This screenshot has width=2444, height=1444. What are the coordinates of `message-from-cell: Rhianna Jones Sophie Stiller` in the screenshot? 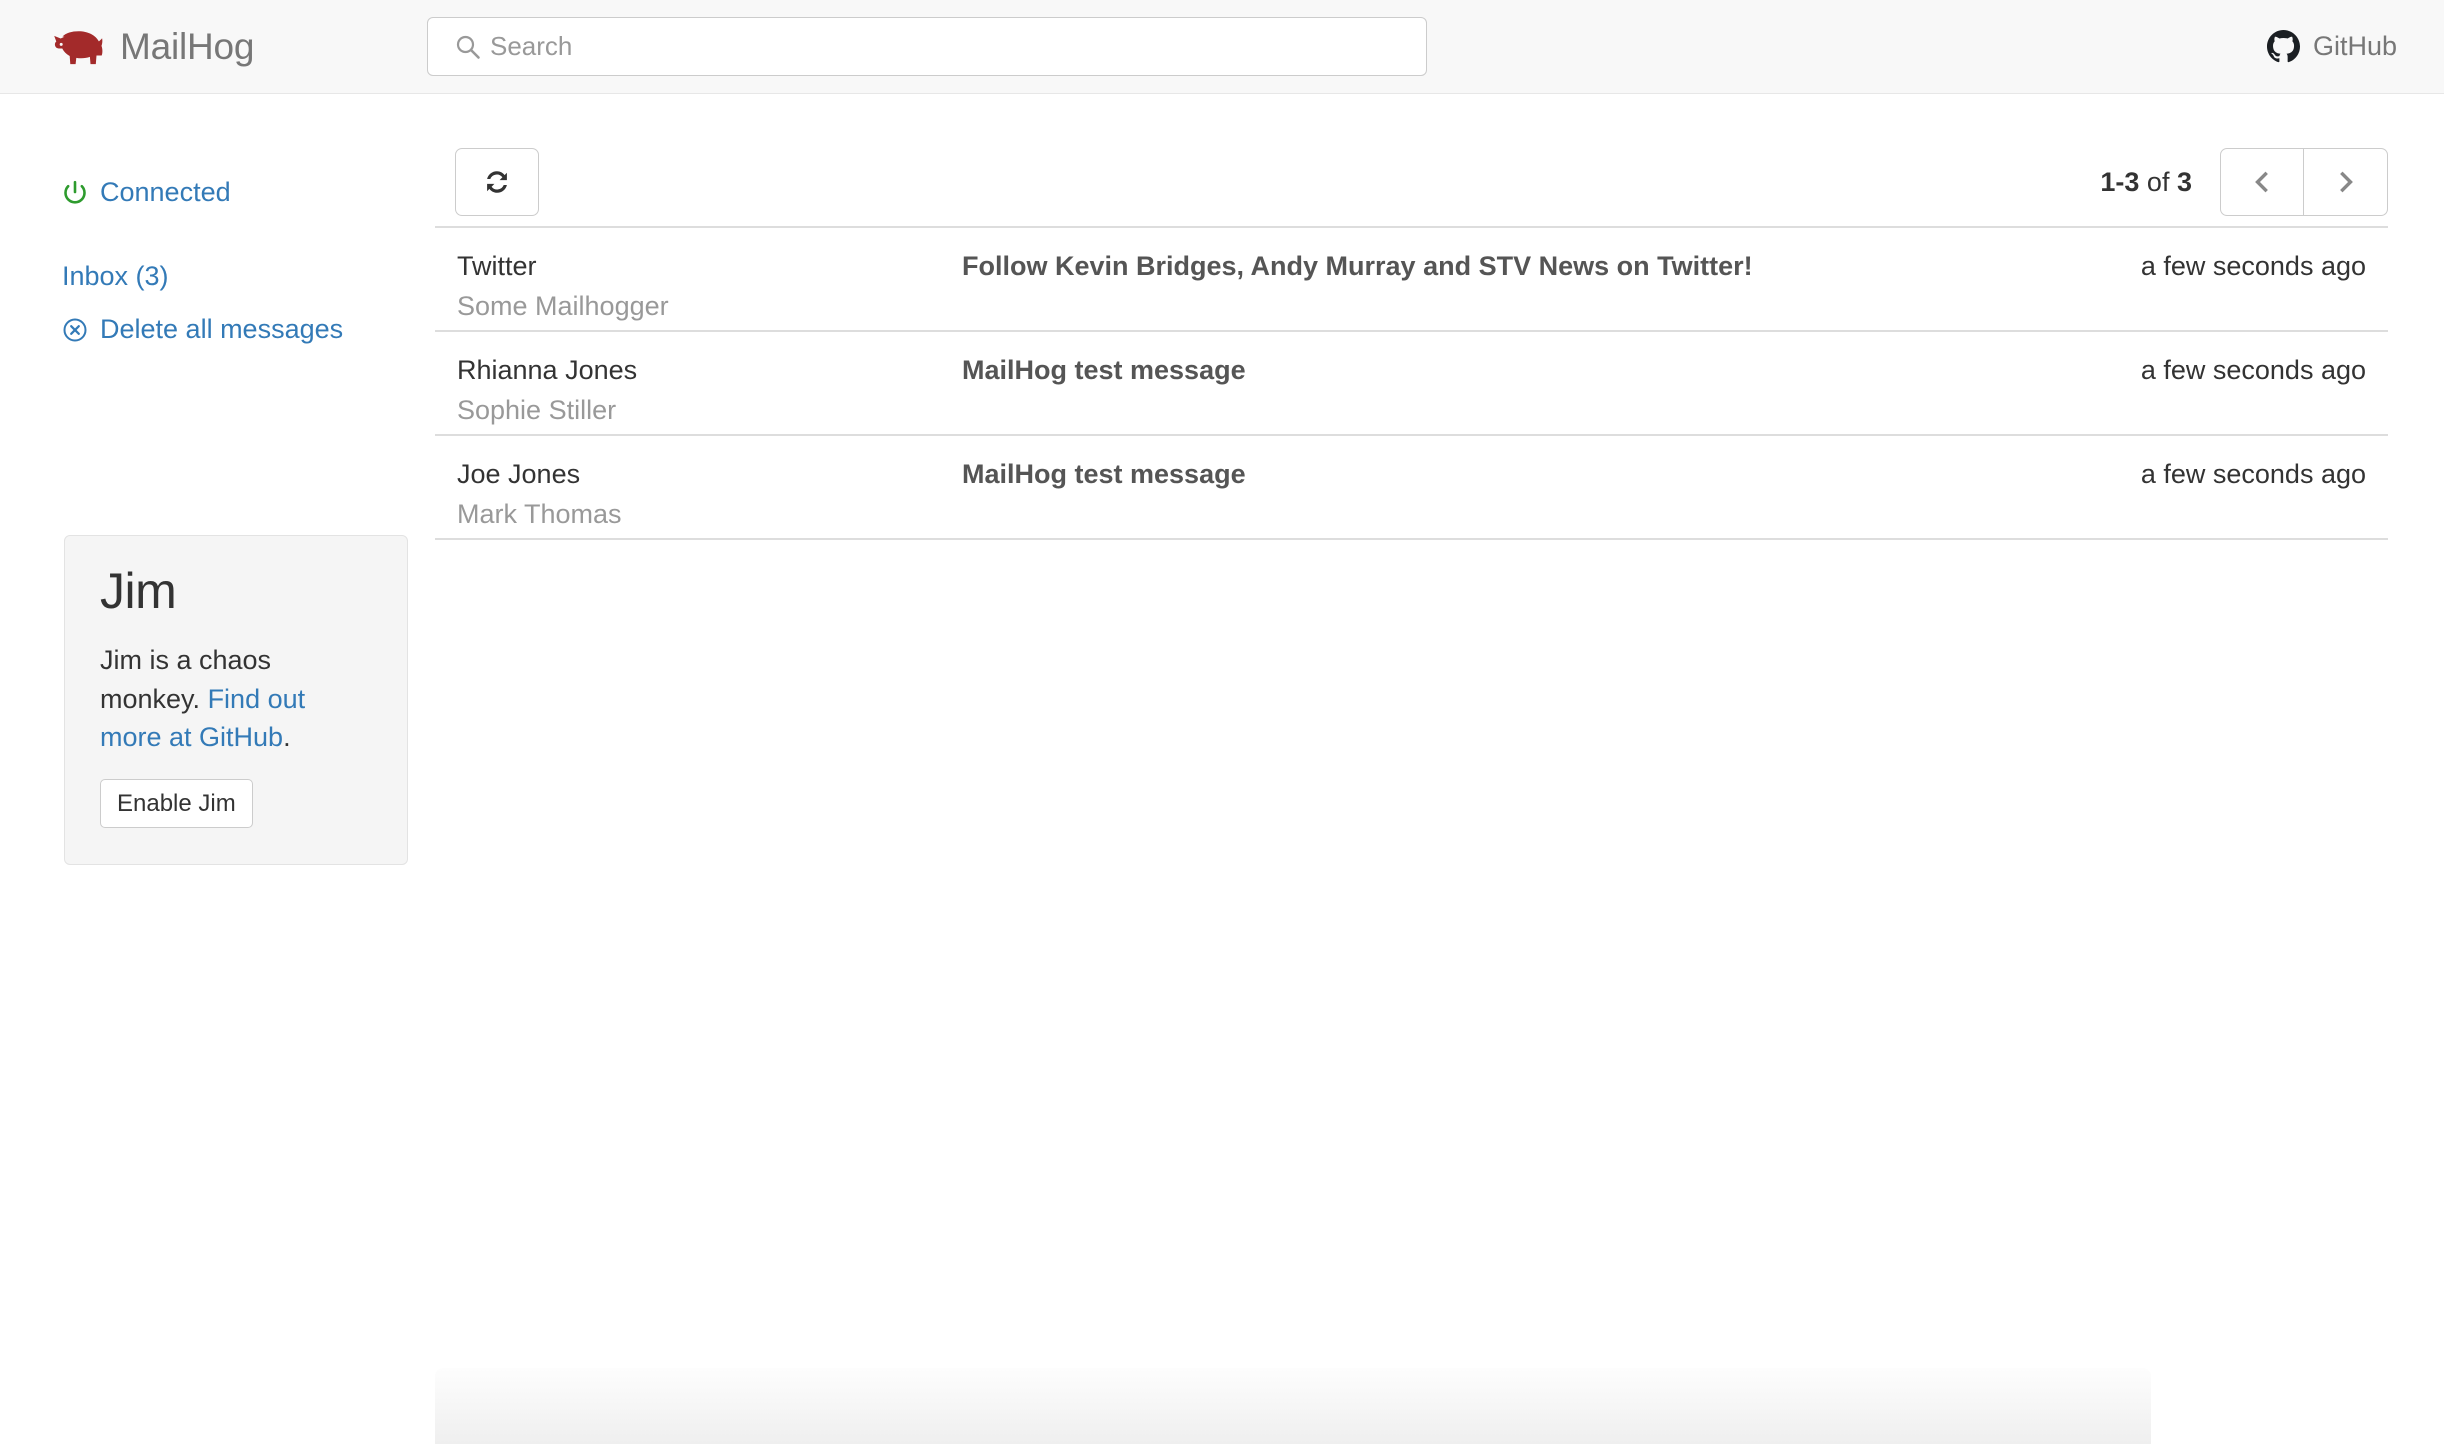 It's located at (697, 390).